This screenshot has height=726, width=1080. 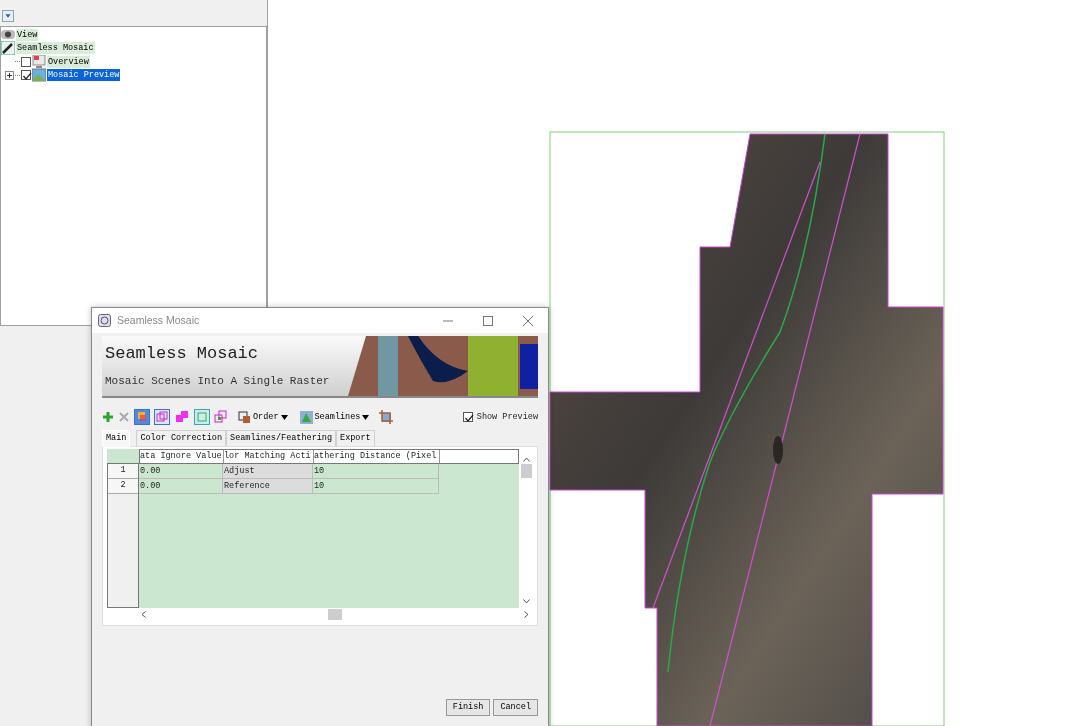 What do you see at coordinates (68, 61) in the screenshot?
I see `tree-item: Overview` at bounding box center [68, 61].